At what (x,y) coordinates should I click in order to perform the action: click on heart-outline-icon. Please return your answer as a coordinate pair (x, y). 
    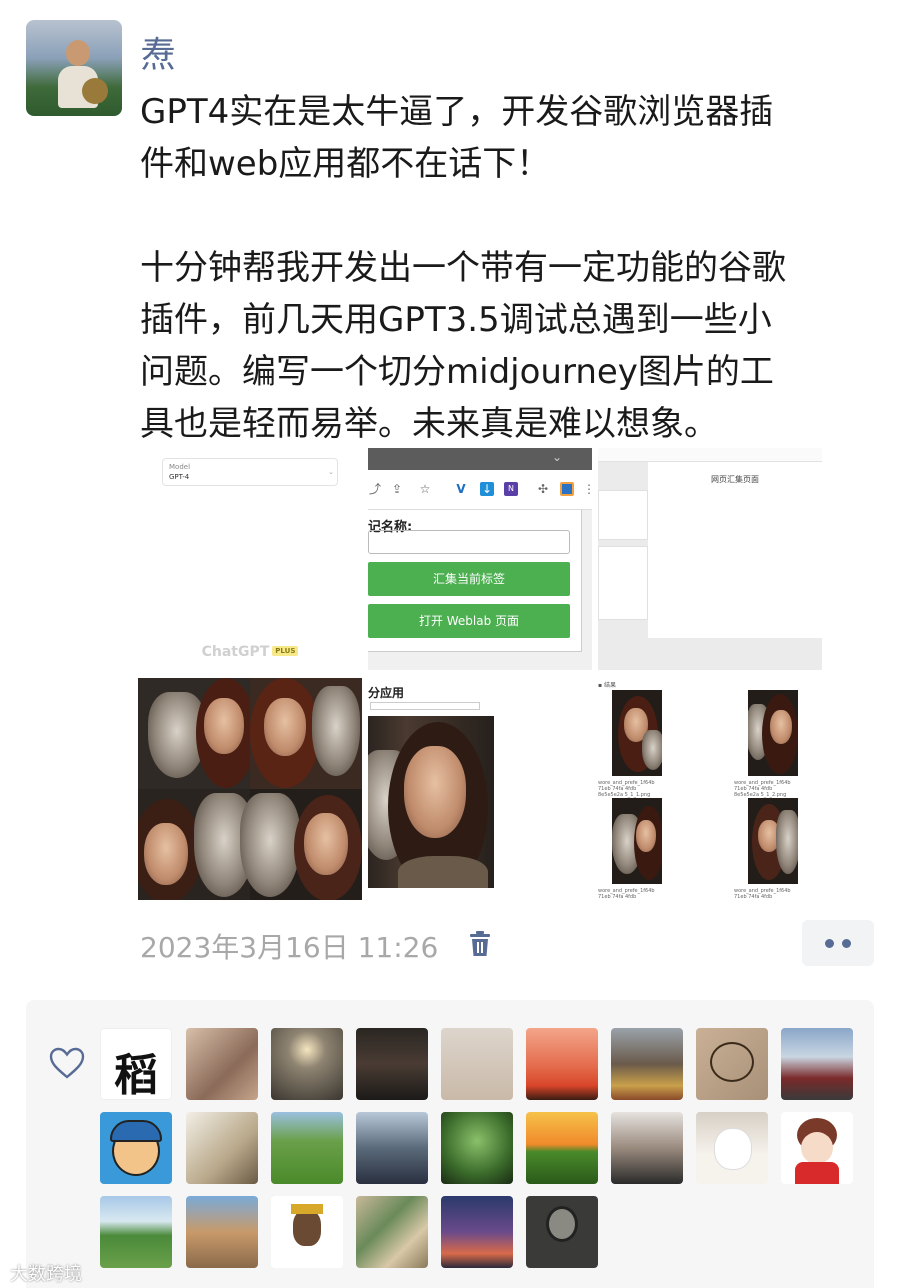
    Looking at the image, I should click on (67, 1063).